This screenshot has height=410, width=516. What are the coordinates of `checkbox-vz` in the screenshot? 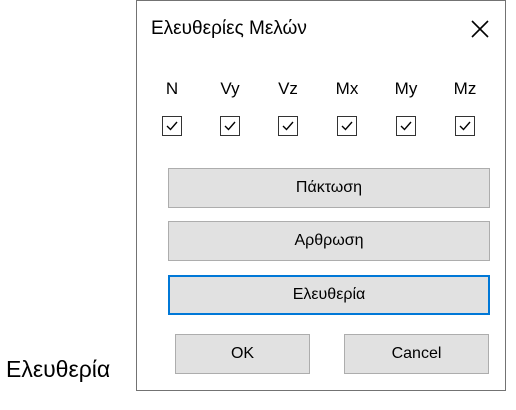 It's located at (288, 126).